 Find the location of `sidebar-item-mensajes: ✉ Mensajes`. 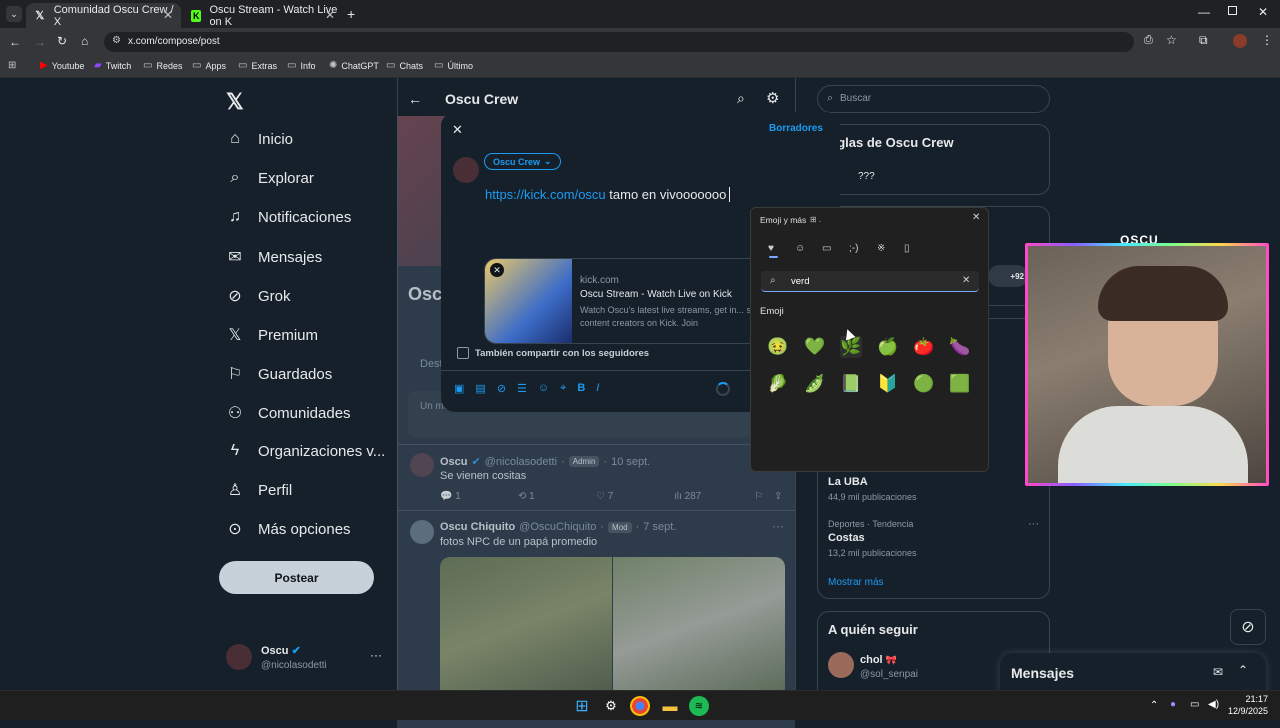

sidebar-item-mensajes: ✉ Mensajes is located at coordinates (274, 257).